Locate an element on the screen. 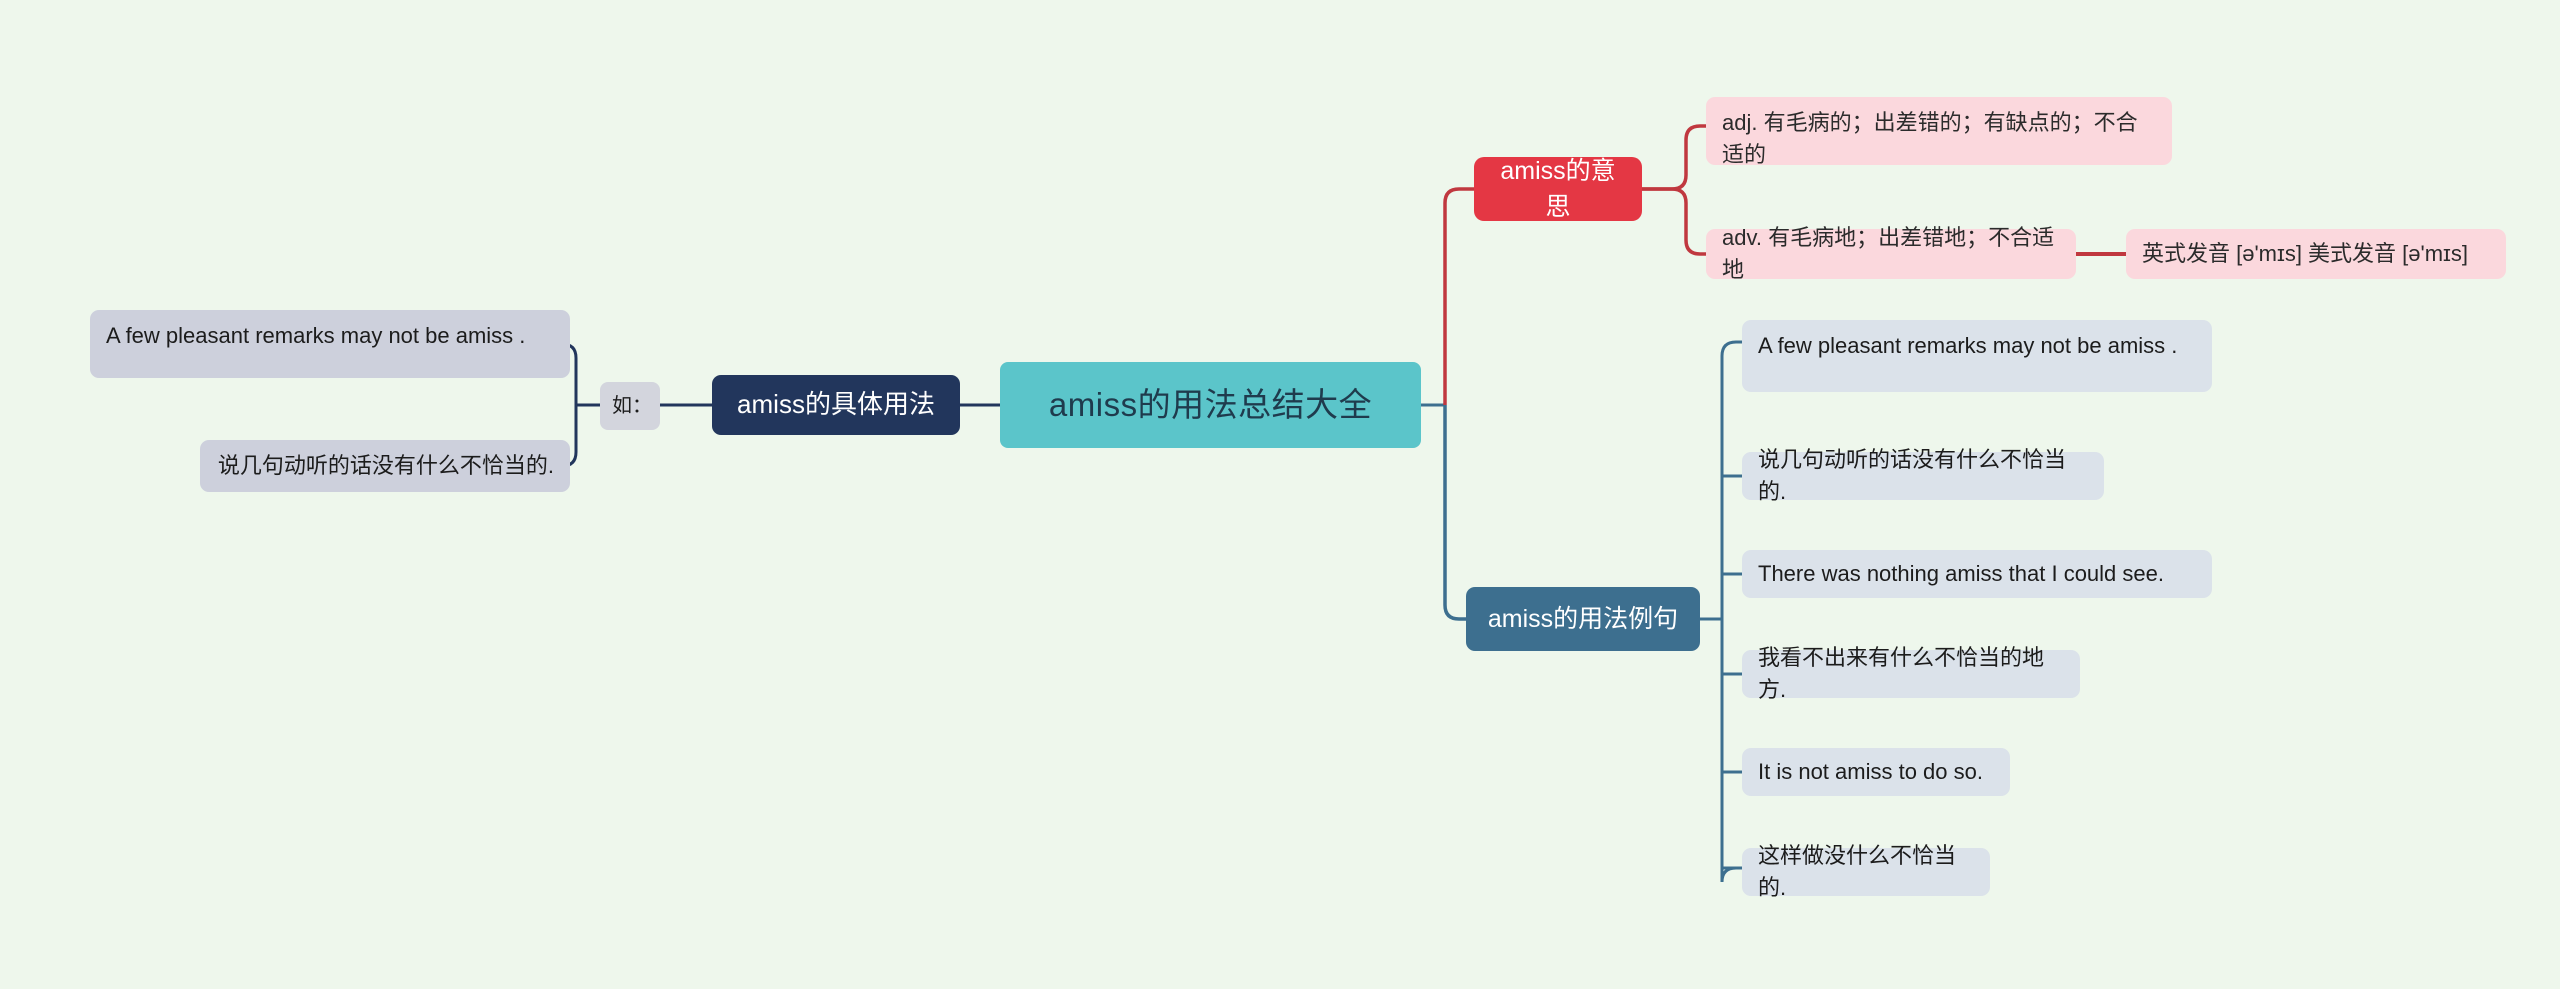  center-node-label: amiss的用法总结大全 is located at coordinates (1210, 405).